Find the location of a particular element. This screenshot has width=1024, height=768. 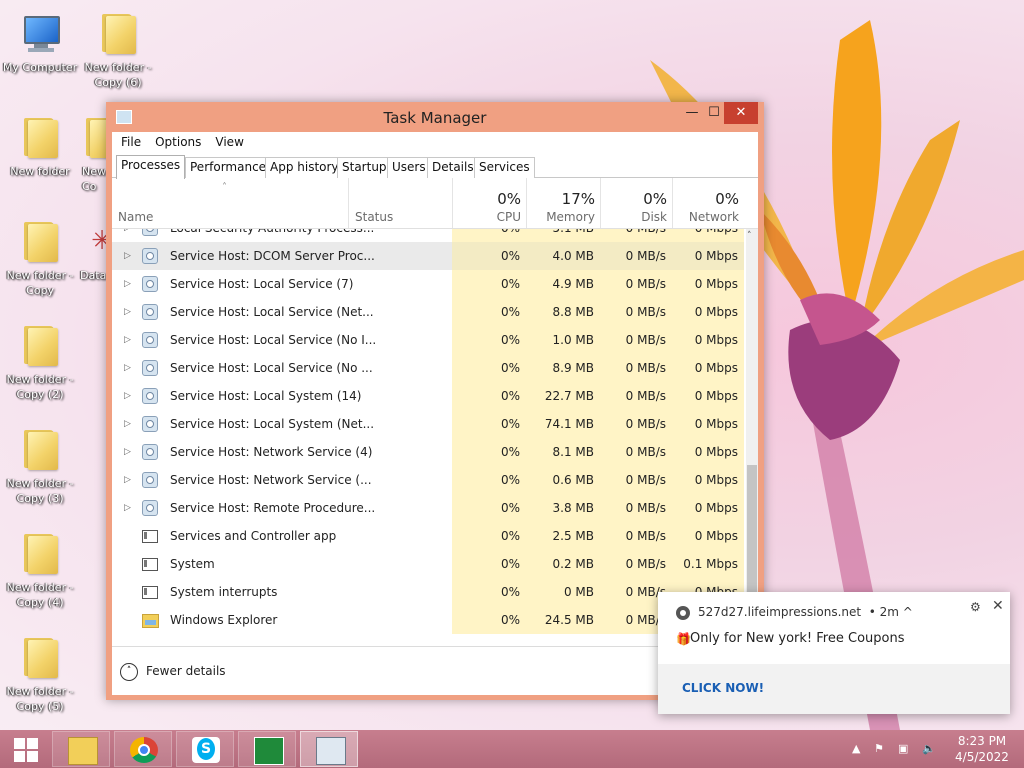

desktop-icon-folder-partial: New Co is located at coordinates (92, 154).